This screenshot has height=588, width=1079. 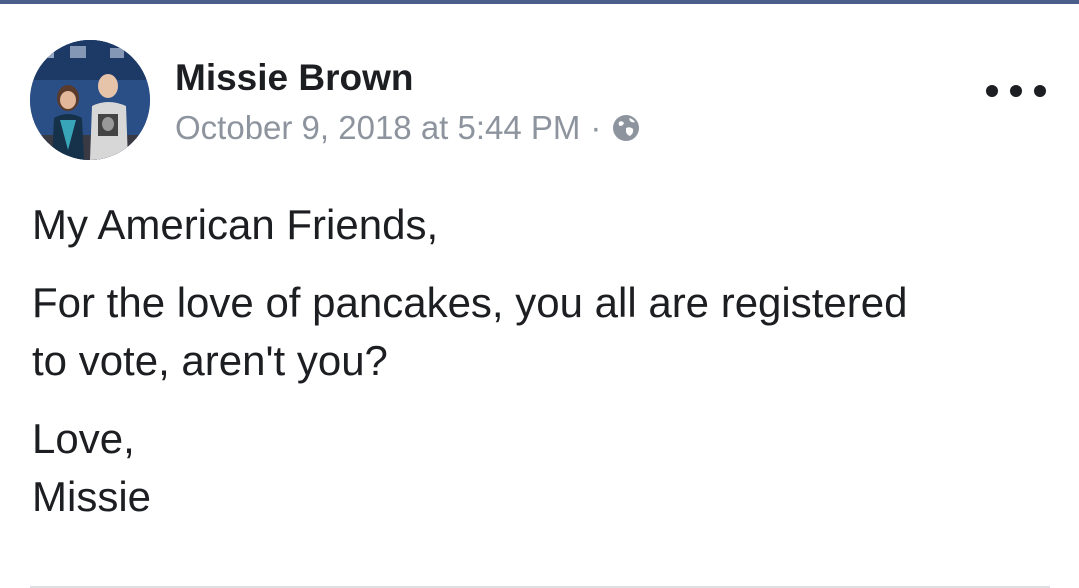 I want to click on globe-icon, so click(x=626, y=128).